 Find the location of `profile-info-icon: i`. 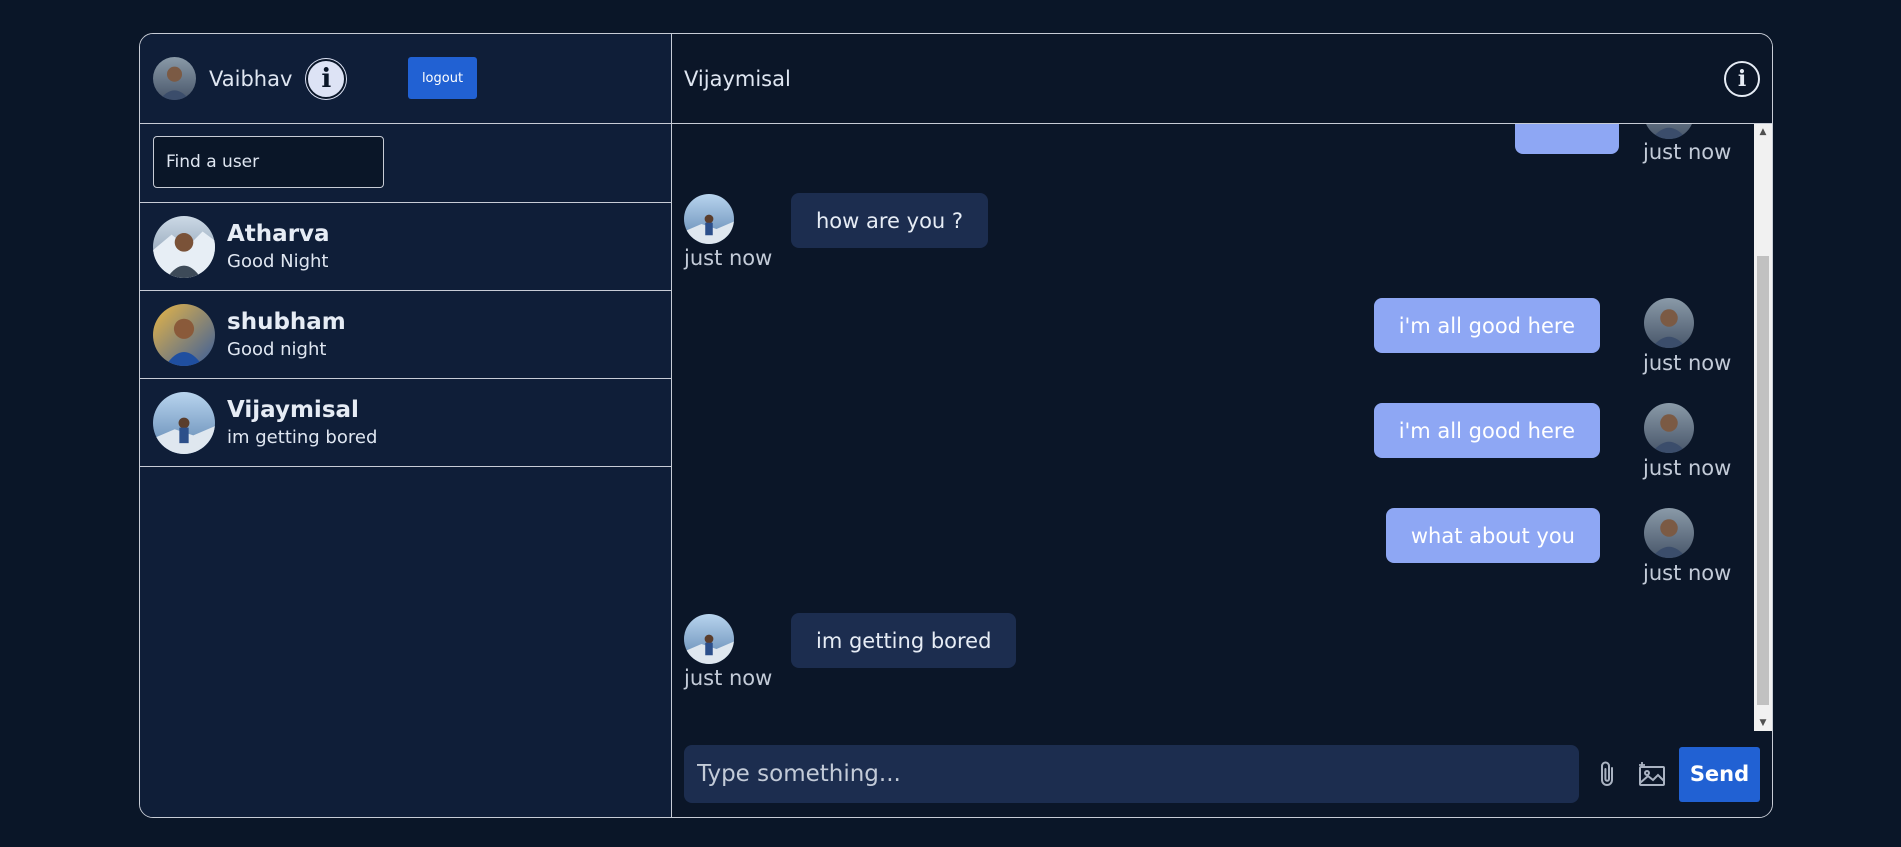

profile-info-icon: i is located at coordinates (326, 78).